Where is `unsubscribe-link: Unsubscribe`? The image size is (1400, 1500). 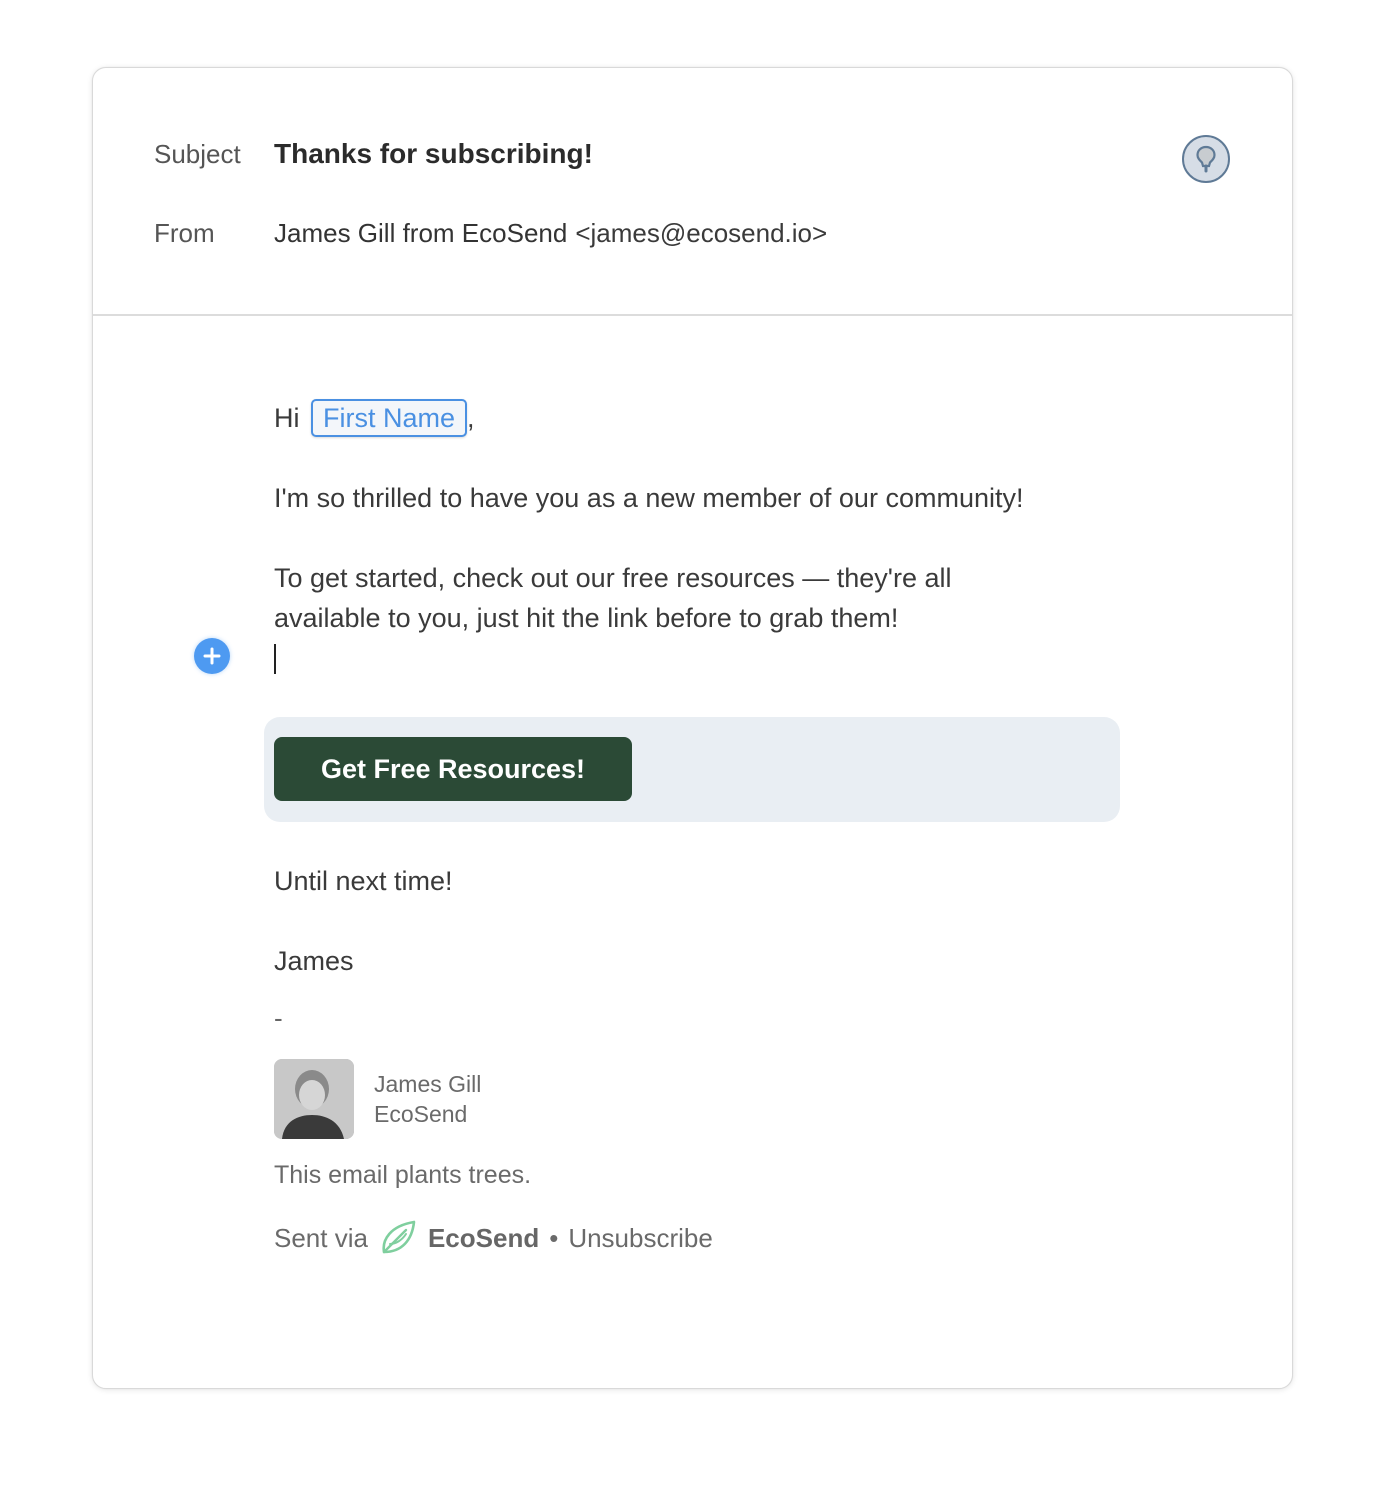
unsubscribe-link: Unsubscribe is located at coordinates (640, 1238).